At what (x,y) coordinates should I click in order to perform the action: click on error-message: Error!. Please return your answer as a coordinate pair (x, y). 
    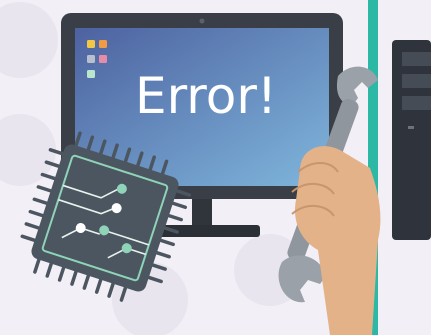
    Looking at the image, I should click on (206, 96).